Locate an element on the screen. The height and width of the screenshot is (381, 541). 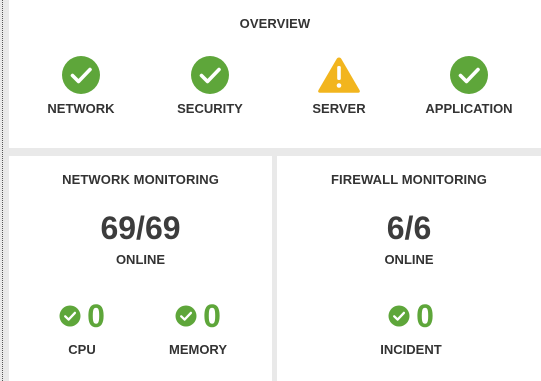
memory-label: MEMORY is located at coordinates (198, 349).